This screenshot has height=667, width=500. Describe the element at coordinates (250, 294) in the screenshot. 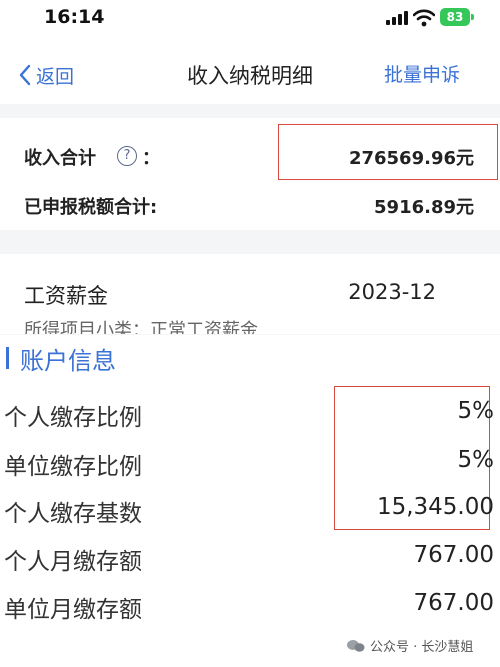

I see `income-record-card: 工资薪金 2023-12 所得项目小类：正常工资薪金` at that location.